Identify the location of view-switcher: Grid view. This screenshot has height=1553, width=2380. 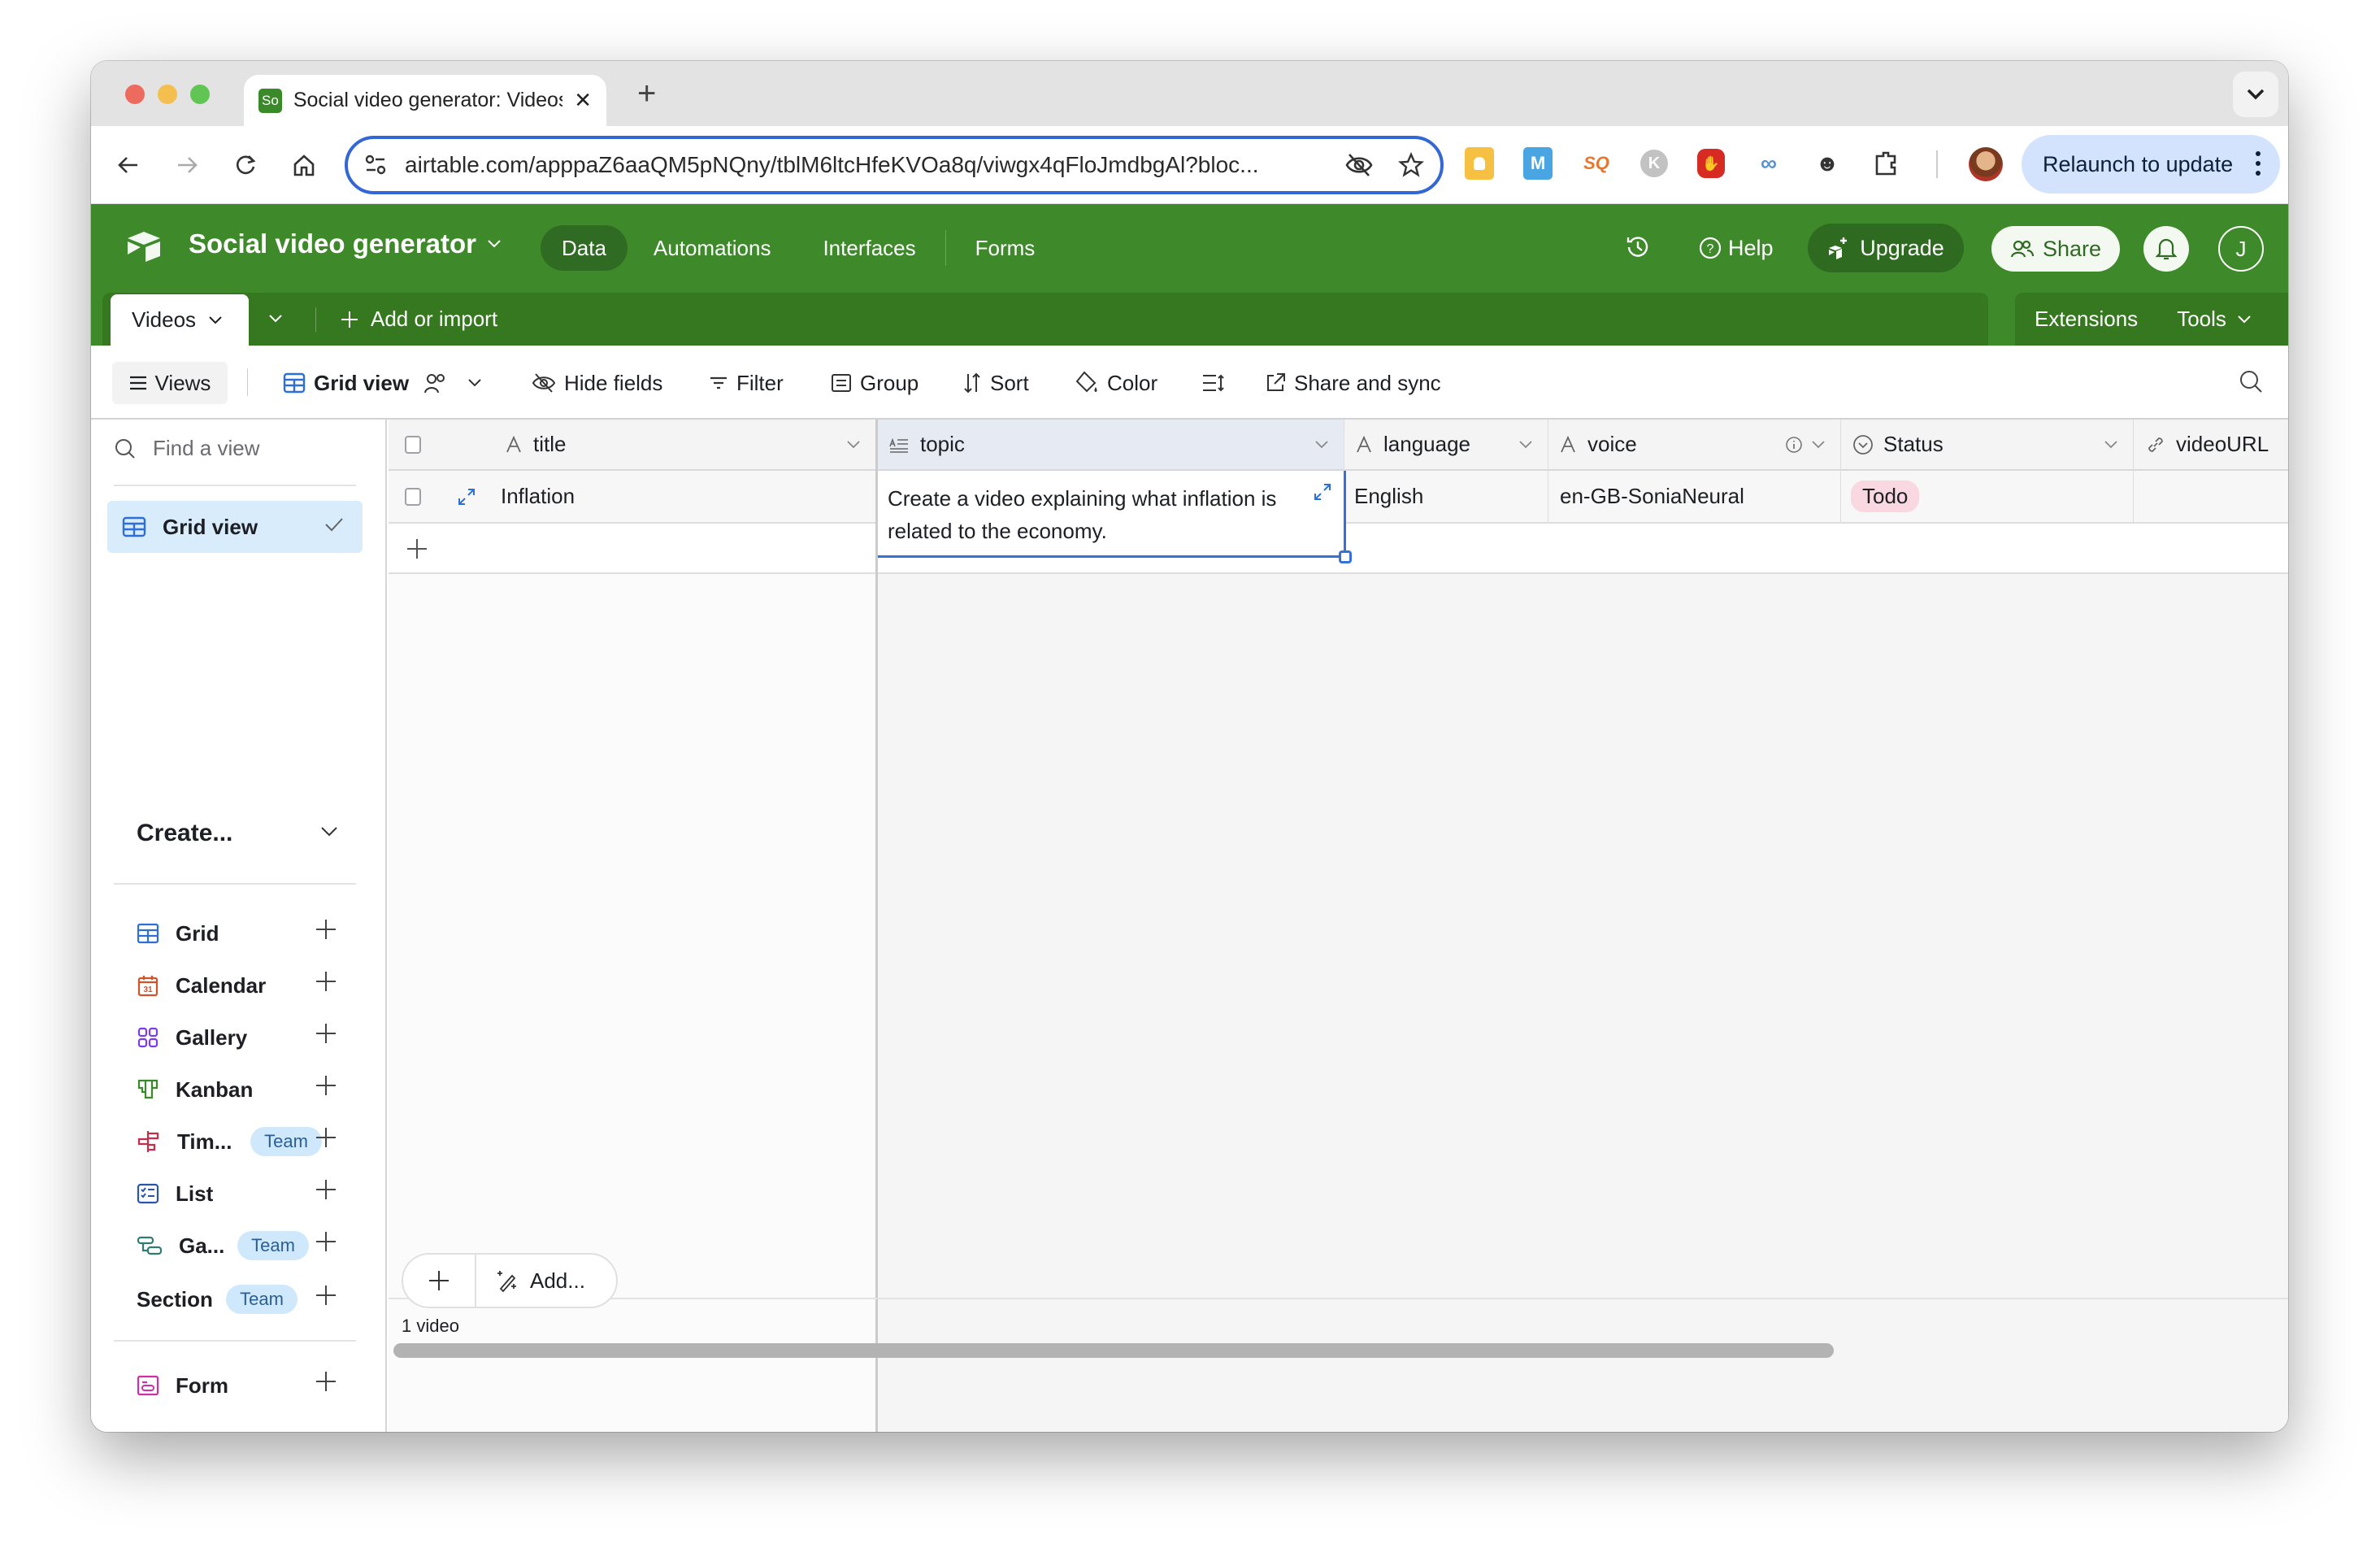
(382, 383).